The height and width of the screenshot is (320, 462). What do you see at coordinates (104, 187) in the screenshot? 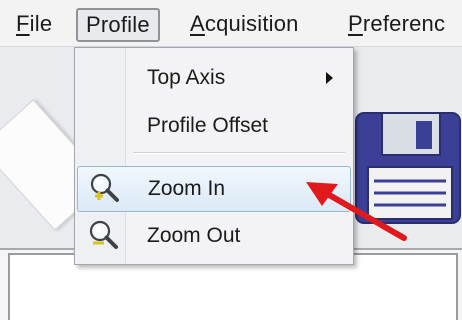
I see `zoom-in-icon` at bounding box center [104, 187].